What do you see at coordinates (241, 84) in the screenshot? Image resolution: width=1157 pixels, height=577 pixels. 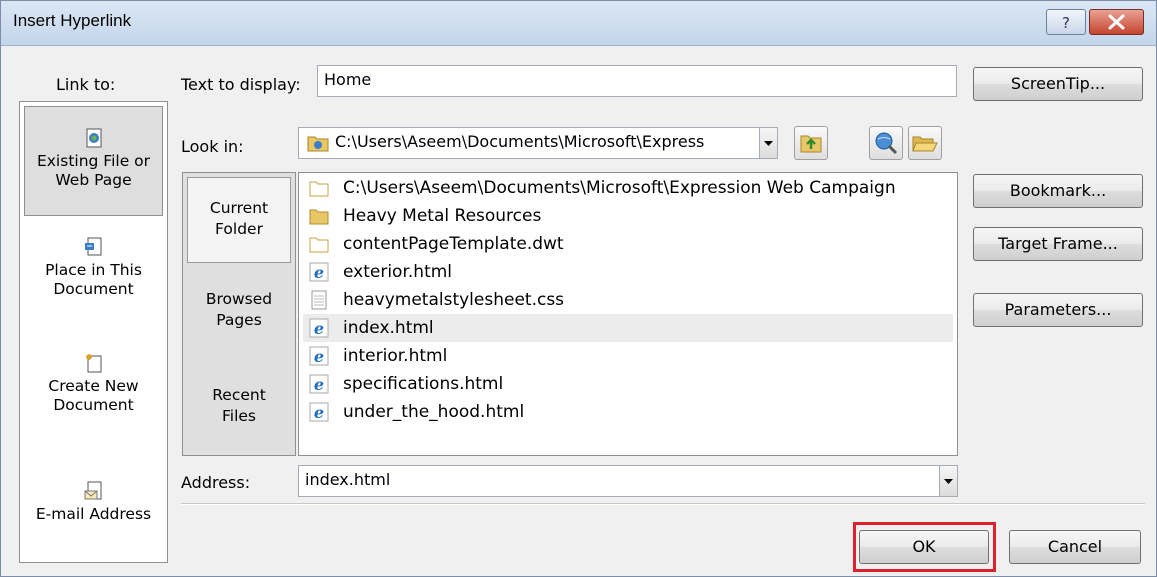 I see `text-to-display-label: Text to display:` at bounding box center [241, 84].